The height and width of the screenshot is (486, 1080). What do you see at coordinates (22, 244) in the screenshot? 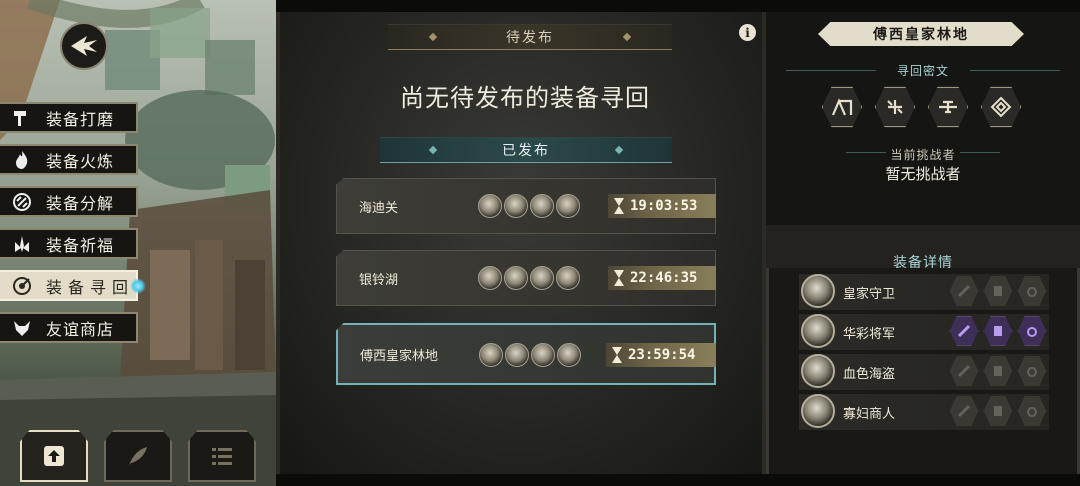
I see `bless-icon` at bounding box center [22, 244].